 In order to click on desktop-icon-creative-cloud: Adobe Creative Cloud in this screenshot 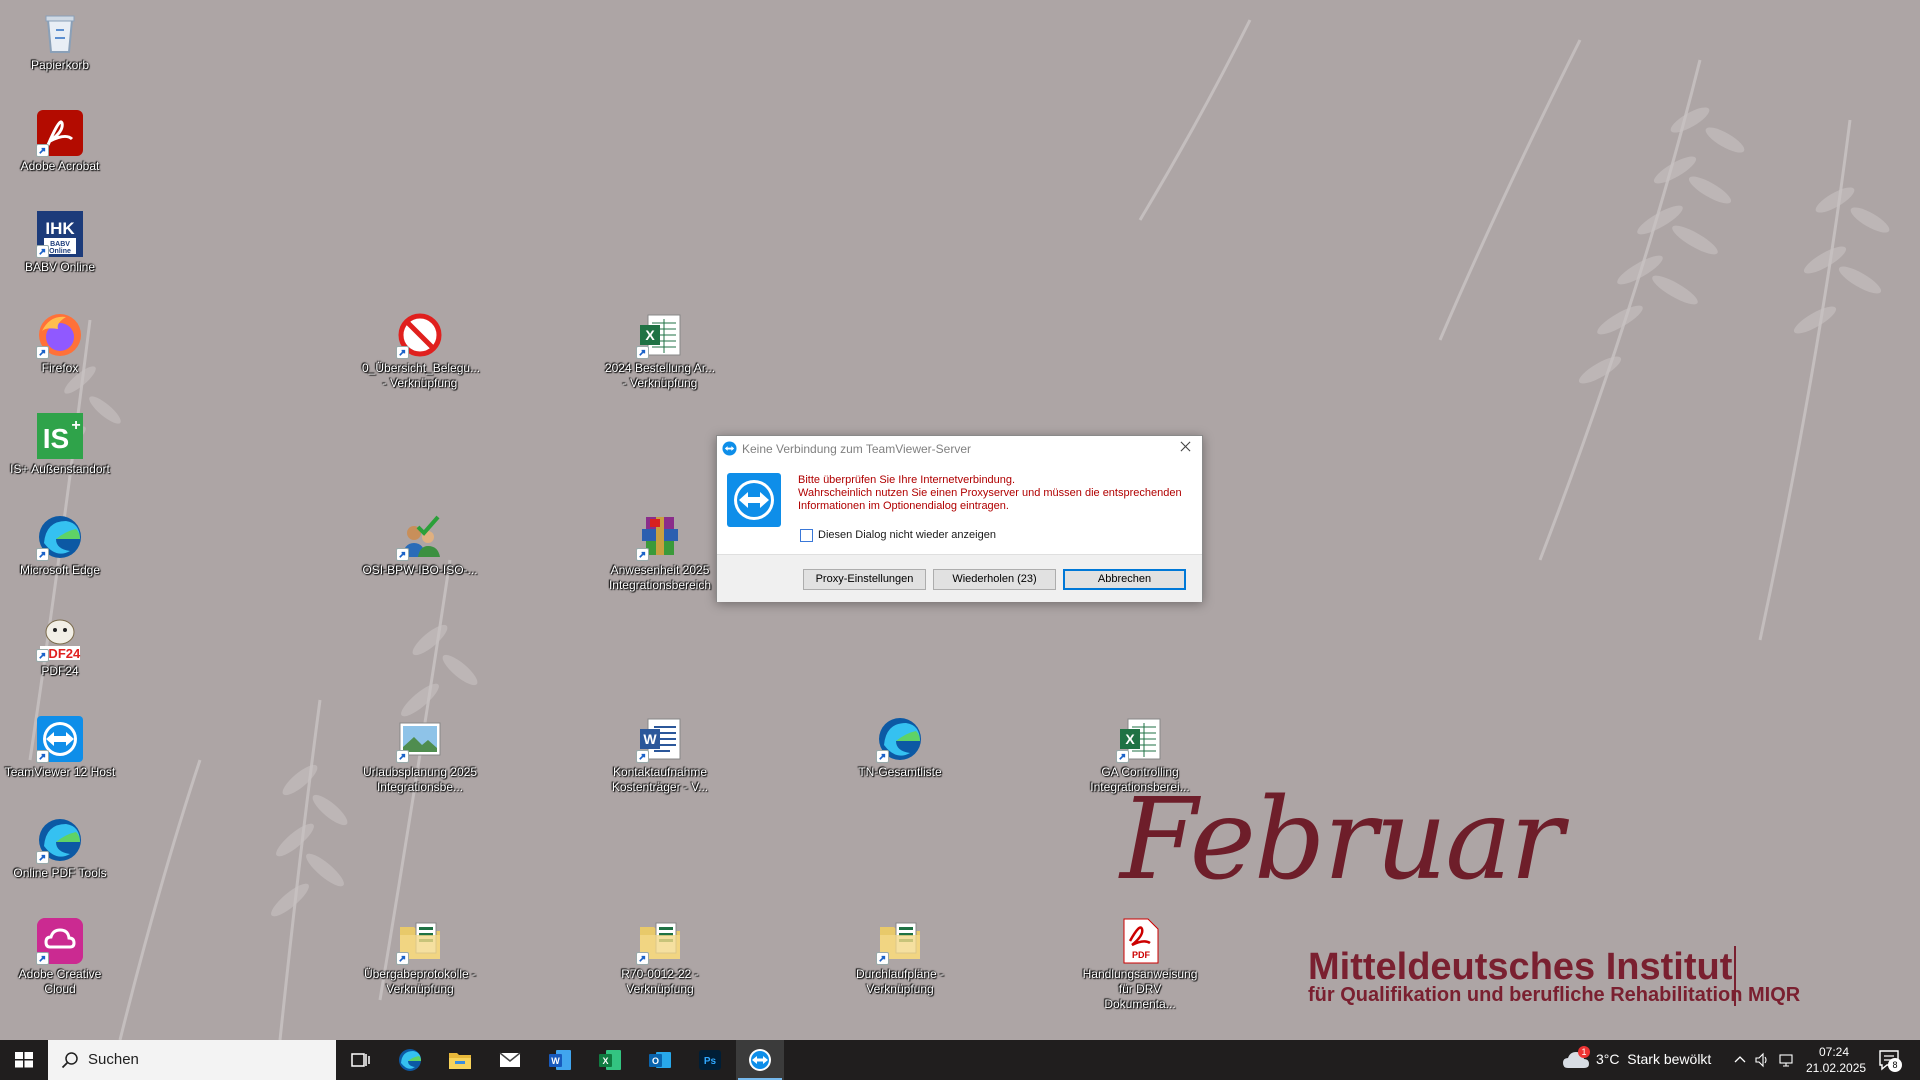, I will do `click(60, 955)`.